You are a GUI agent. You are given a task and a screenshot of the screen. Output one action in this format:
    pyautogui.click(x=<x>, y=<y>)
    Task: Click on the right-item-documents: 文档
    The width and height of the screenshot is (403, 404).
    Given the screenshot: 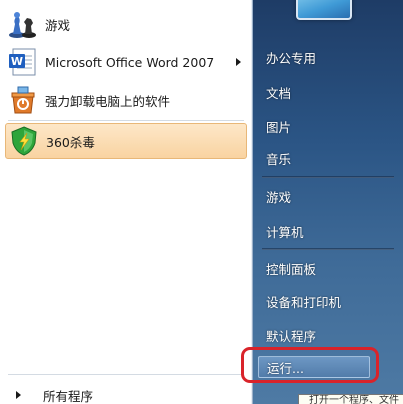 What is the action you would take?
    pyautogui.click(x=328, y=92)
    